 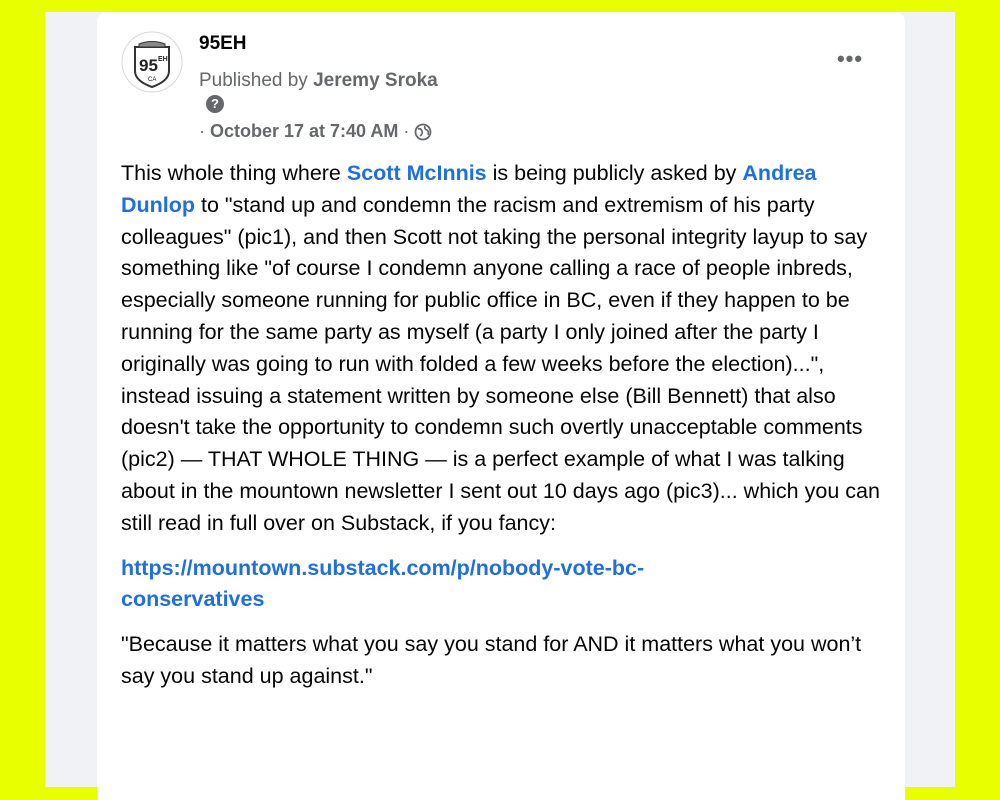 I want to click on body-text: This whole thing where, so click(x=234, y=173).